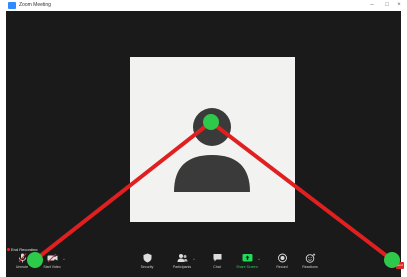 This screenshot has width=407, height=277. What do you see at coordinates (64, 259) in the screenshot?
I see `video-options-caret-icon: ^` at bounding box center [64, 259].